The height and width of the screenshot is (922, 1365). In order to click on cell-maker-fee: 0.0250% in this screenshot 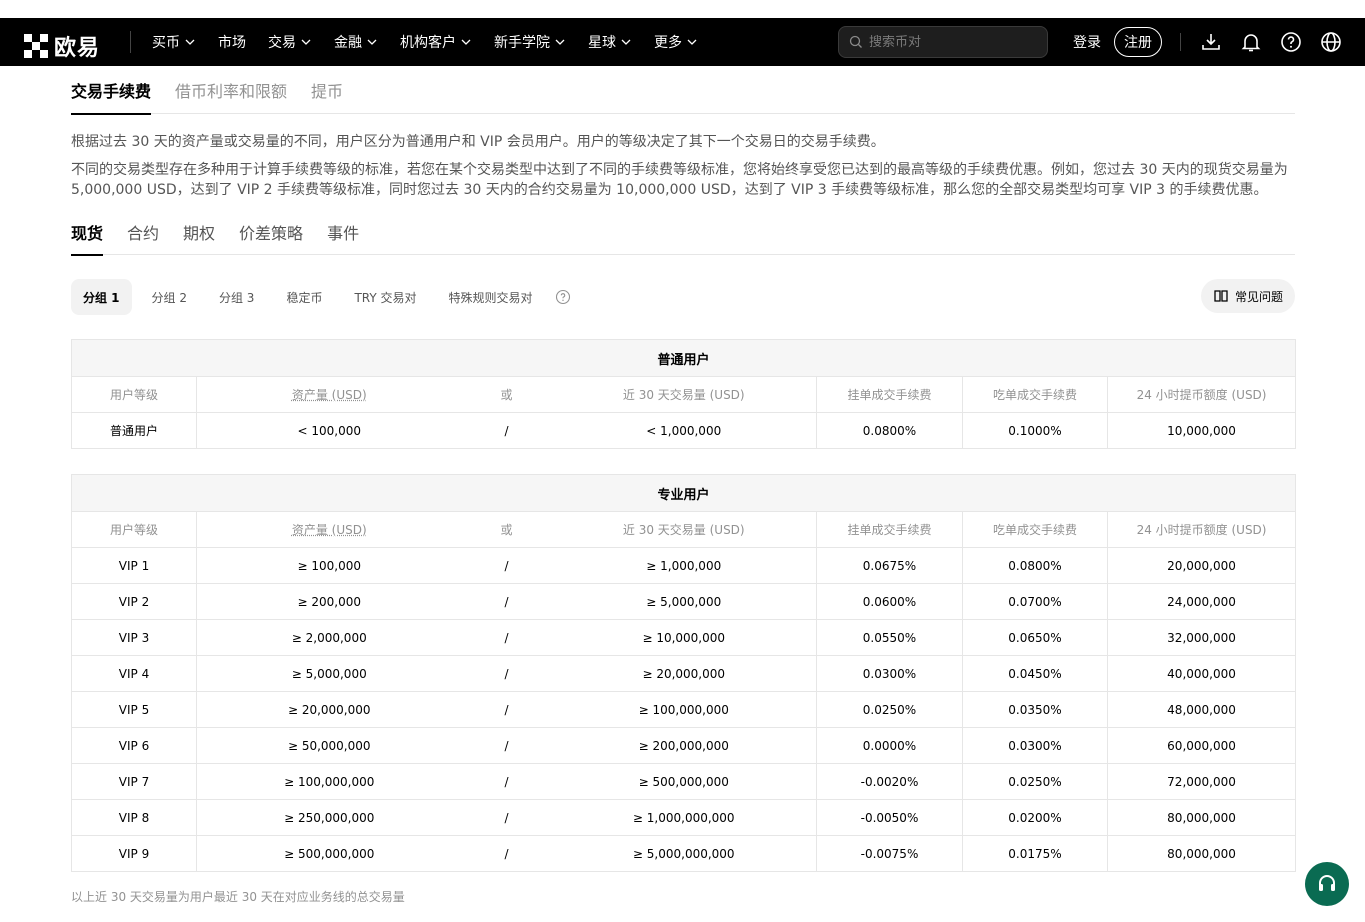, I will do `click(889, 709)`.